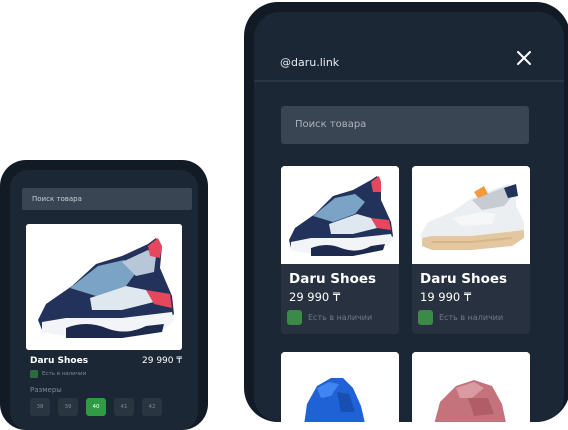 The image size is (568, 430). What do you see at coordinates (46, 390) in the screenshot?
I see `sizes-label: Размеры` at bounding box center [46, 390].